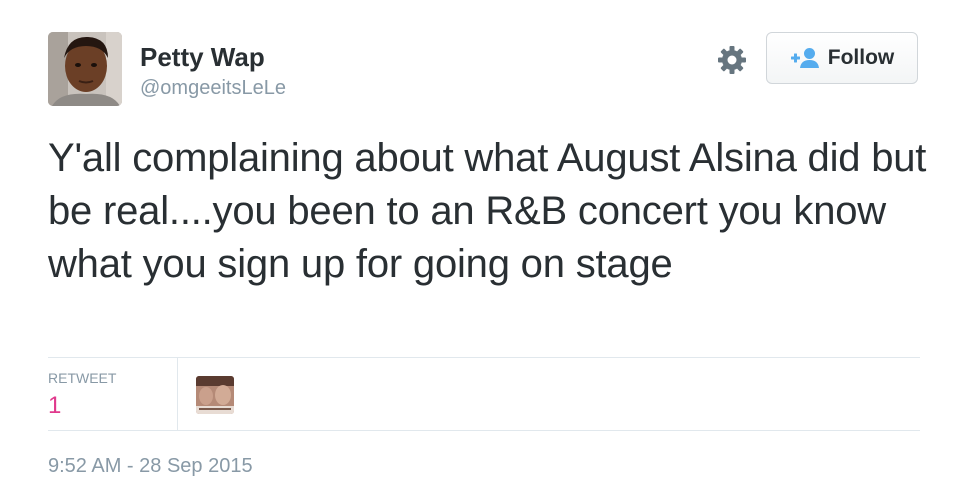  Describe the element at coordinates (484, 357) in the screenshot. I see `stats-top-divider` at that location.